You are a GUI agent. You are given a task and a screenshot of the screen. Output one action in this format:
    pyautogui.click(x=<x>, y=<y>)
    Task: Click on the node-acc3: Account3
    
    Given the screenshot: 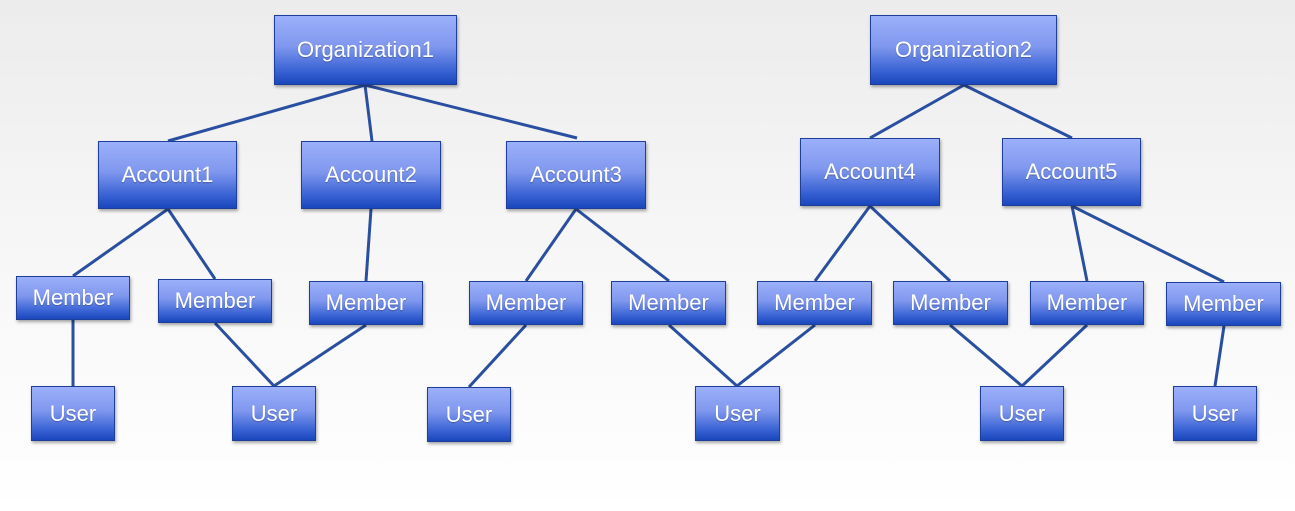 What is the action you would take?
    pyautogui.click(x=576, y=175)
    